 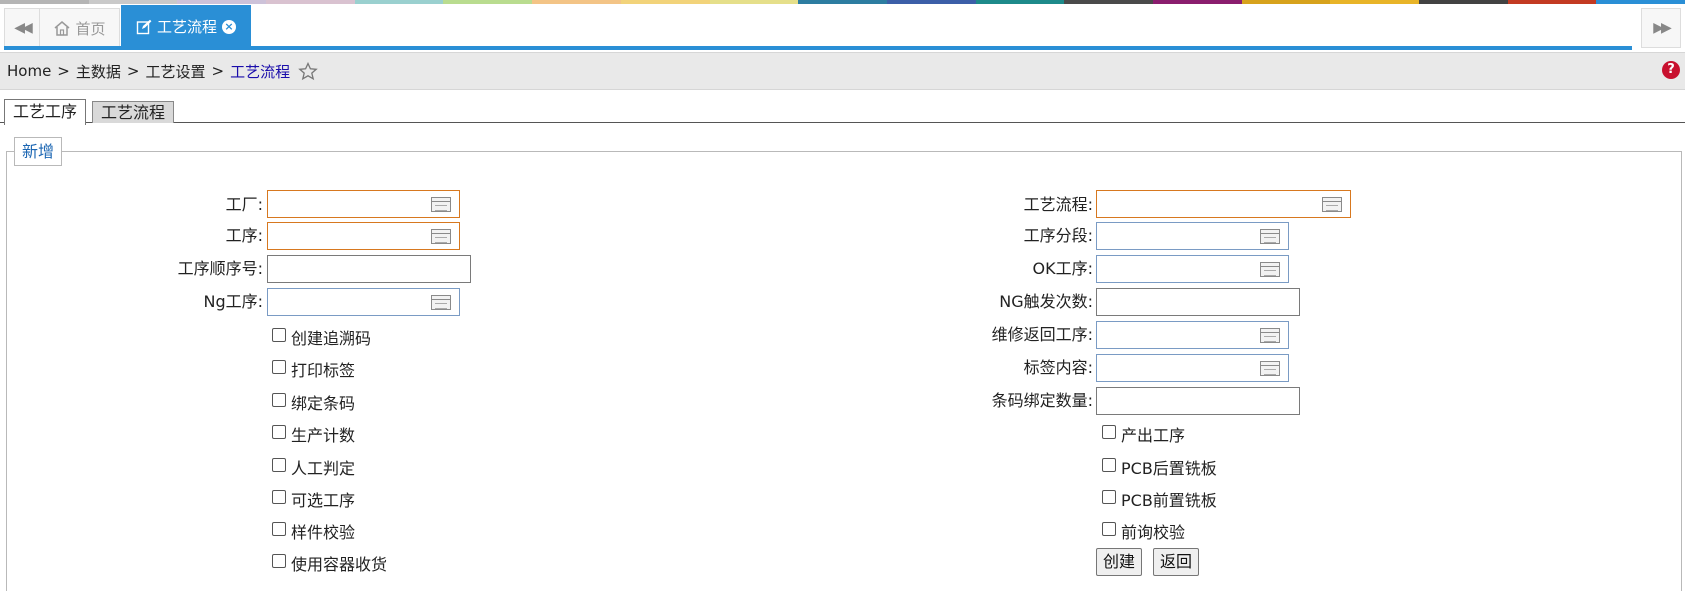 I want to click on repair-return-input, so click(x=1192, y=335).